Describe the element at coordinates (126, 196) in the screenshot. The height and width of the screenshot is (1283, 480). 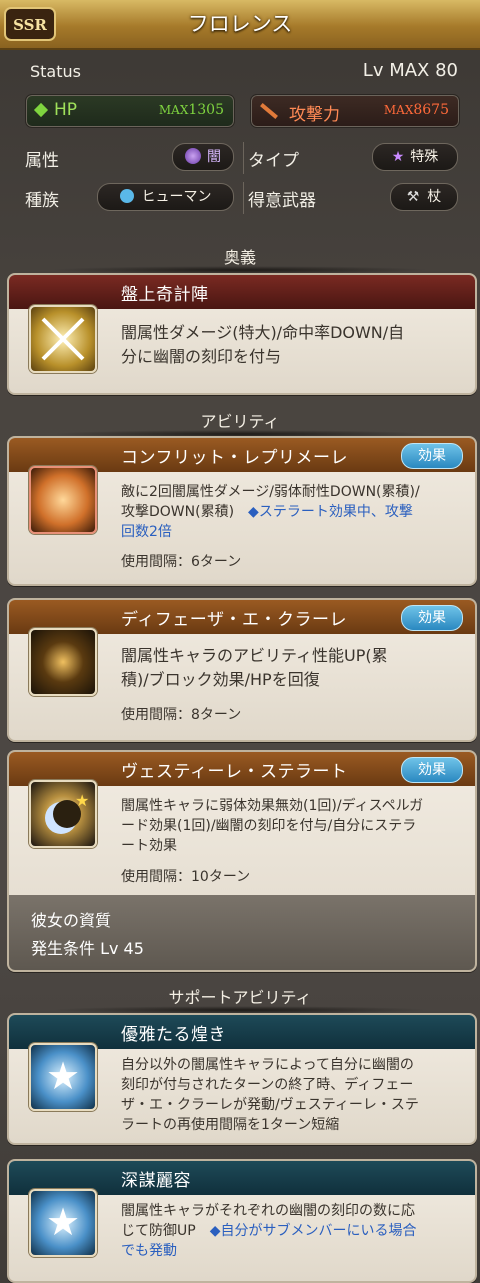
I see `human-icon` at that location.